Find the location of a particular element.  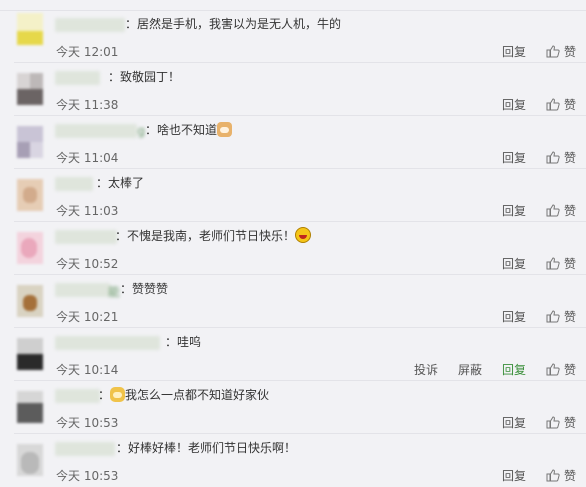

comment-text: ： 我怎么一点都不知道好家伙 is located at coordinates (183, 394).